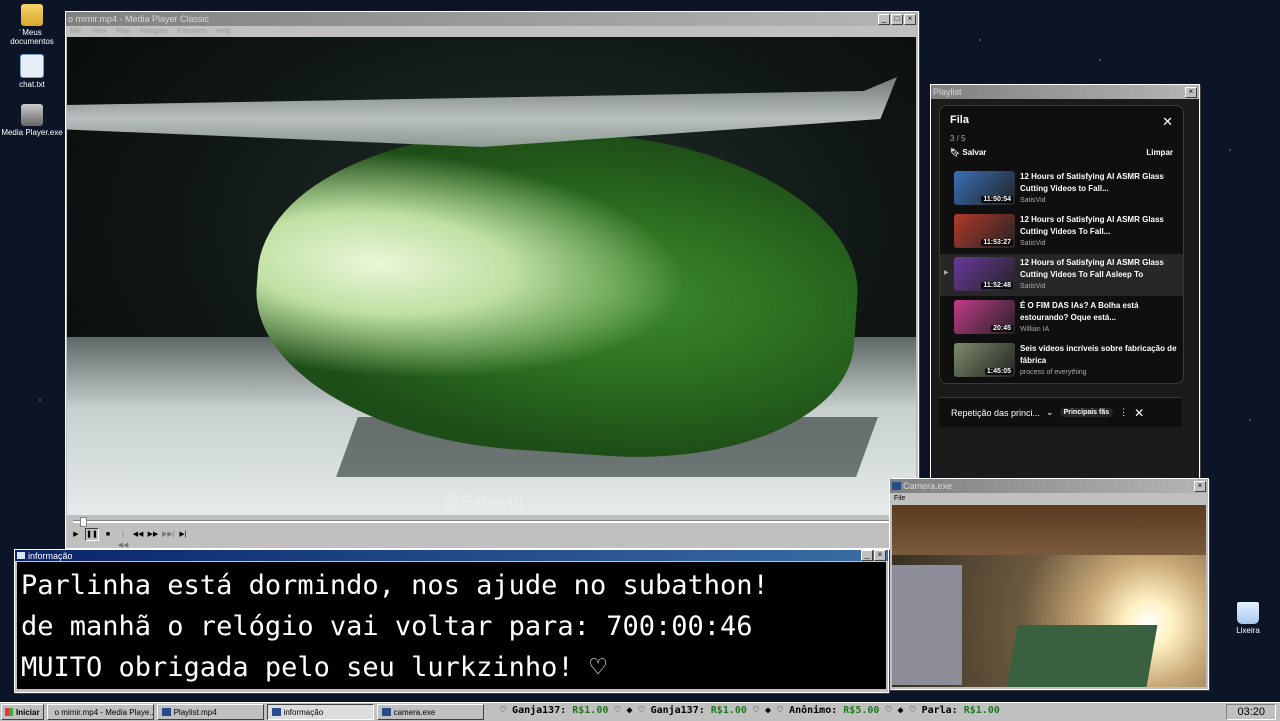 This screenshot has width=1280, height=721. Describe the element at coordinates (492, 19) in the screenshot. I see `media-player-titlebar: o mimir.mp4 - Media Player Classic _ □ ×` at that location.